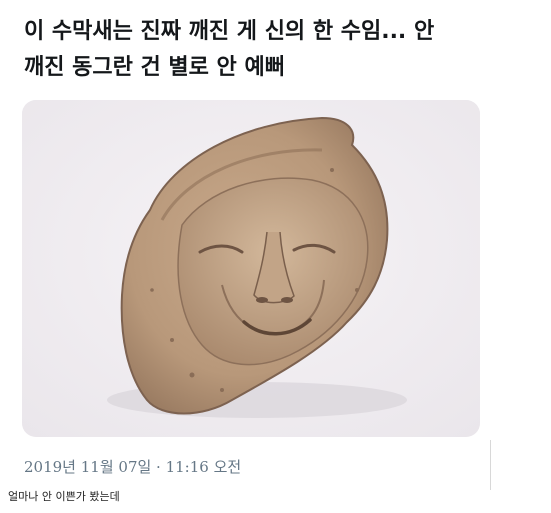 The height and width of the screenshot is (513, 551). I want to click on divider-line, so click(490, 465).